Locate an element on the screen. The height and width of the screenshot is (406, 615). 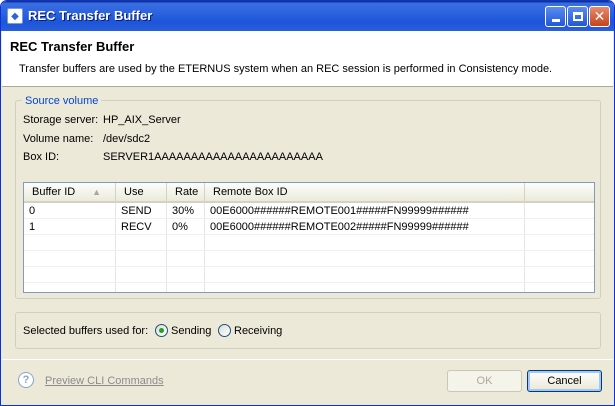
cell-buffer-id: 0 is located at coordinates (32, 211).